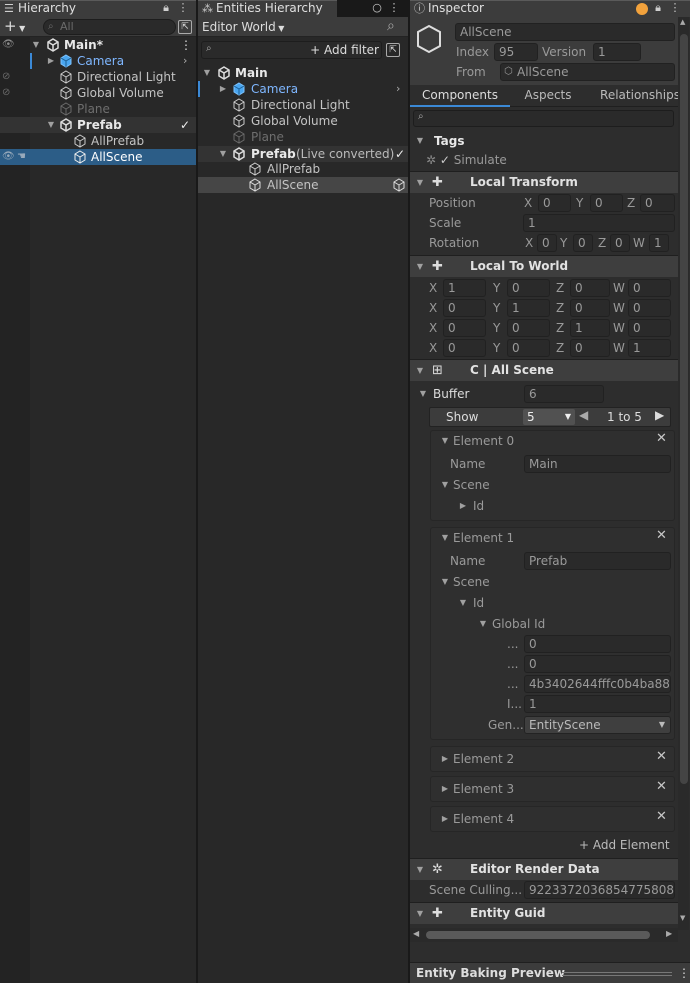  I want to click on local-to-world-header: ▼ ✚ Local To World, so click(544, 266).